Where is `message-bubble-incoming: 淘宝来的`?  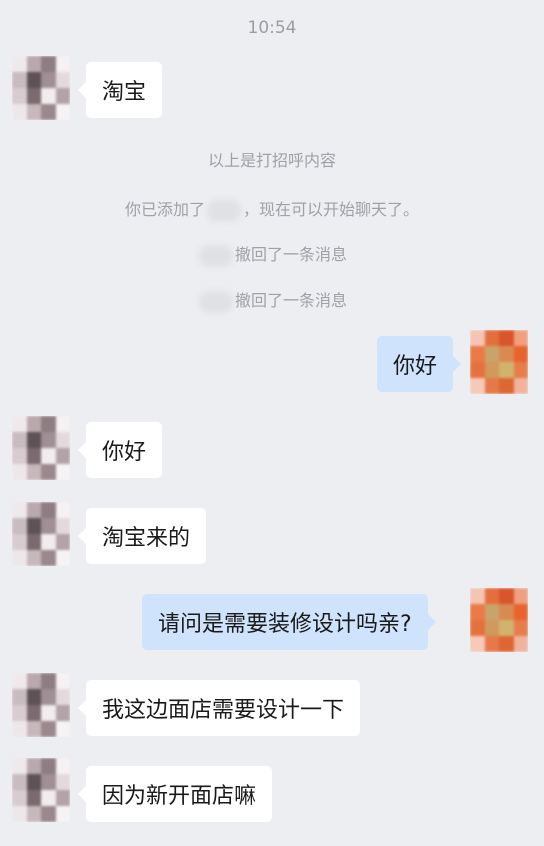 message-bubble-incoming: 淘宝来的 is located at coordinates (142, 536).